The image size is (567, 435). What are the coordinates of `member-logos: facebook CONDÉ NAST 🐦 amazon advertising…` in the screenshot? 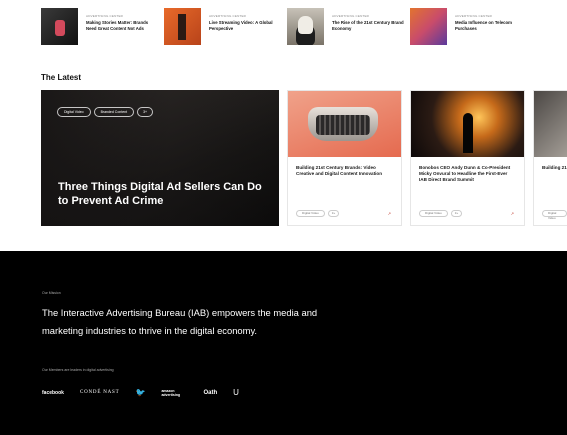 It's located at (140, 392).